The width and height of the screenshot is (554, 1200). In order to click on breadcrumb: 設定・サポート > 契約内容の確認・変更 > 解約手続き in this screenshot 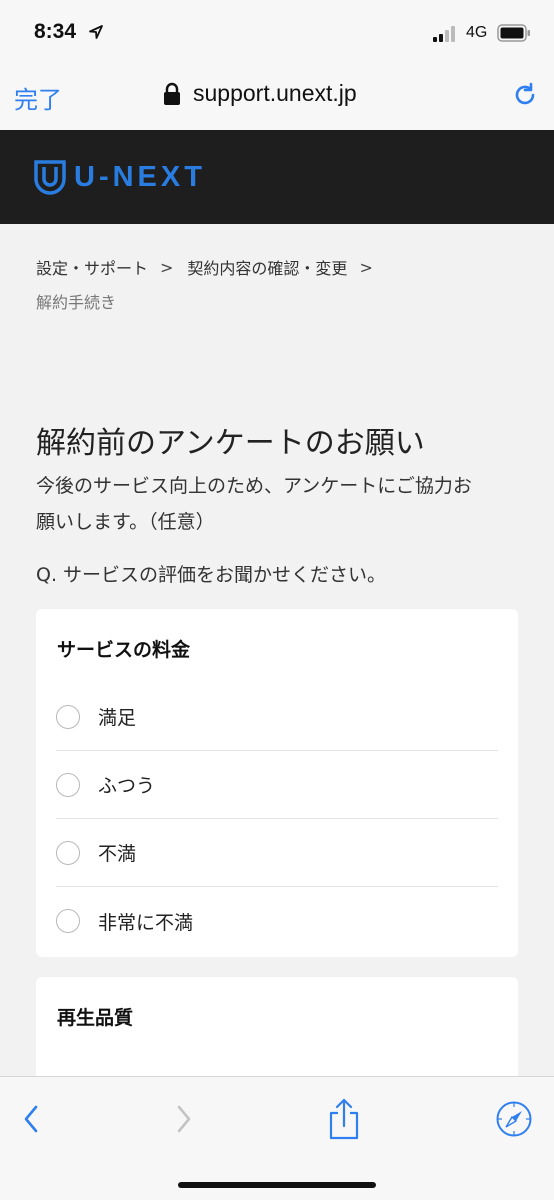, I will do `click(281, 284)`.